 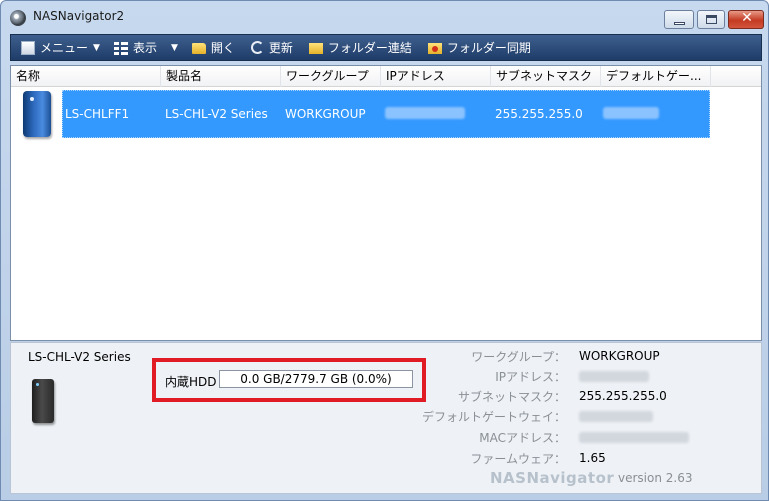 I want to click on open-label: 開く, so click(x=222, y=48).